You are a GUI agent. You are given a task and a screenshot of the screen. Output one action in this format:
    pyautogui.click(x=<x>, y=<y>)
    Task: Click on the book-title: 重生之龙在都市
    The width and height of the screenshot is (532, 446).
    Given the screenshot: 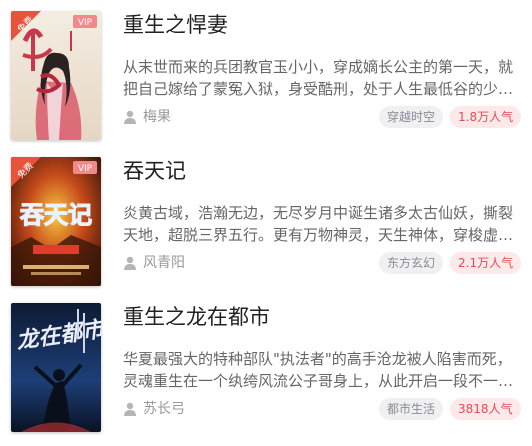 What is the action you would take?
    pyautogui.click(x=196, y=317)
    